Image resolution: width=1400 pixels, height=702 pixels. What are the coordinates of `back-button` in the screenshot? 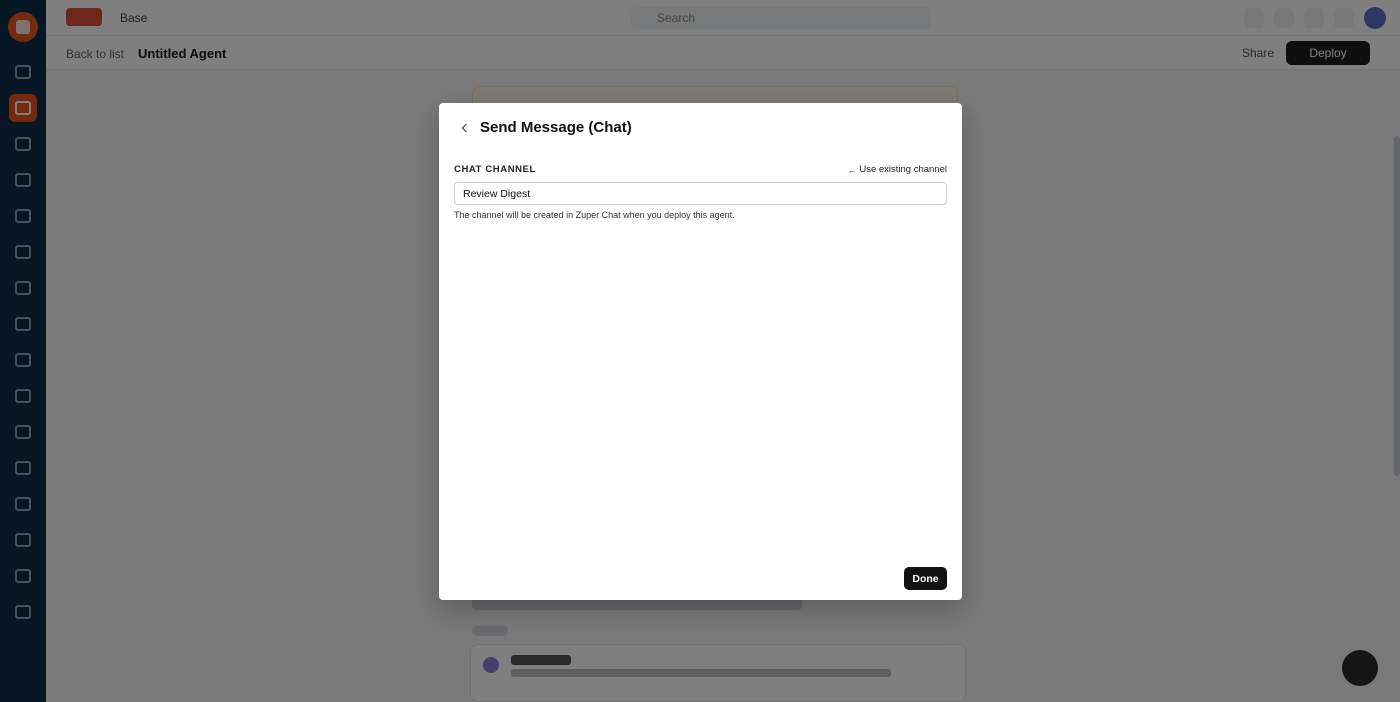 It's located at (465, 128).